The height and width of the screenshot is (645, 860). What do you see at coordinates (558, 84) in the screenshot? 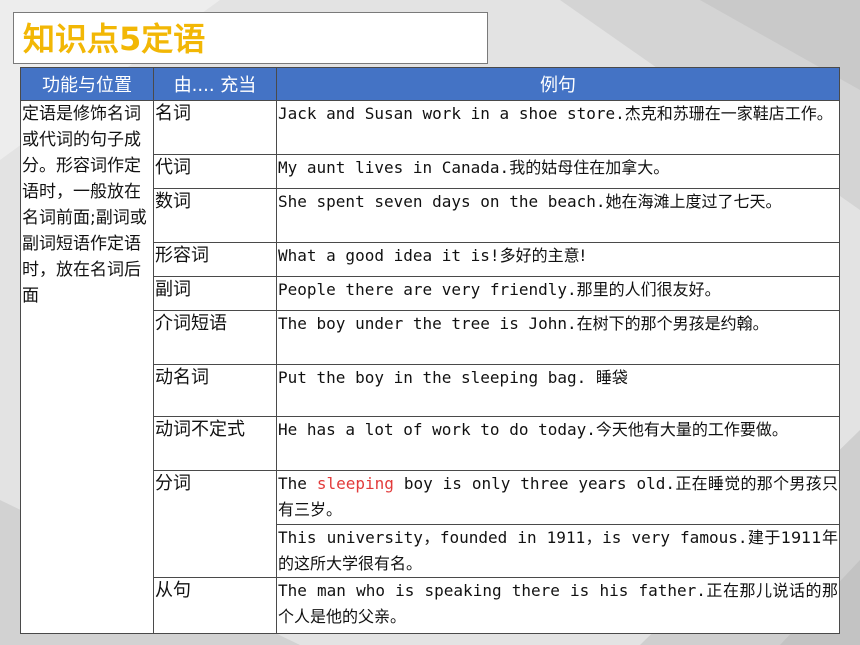
I see `header-example: 例句` at bounding box center [558, 84].